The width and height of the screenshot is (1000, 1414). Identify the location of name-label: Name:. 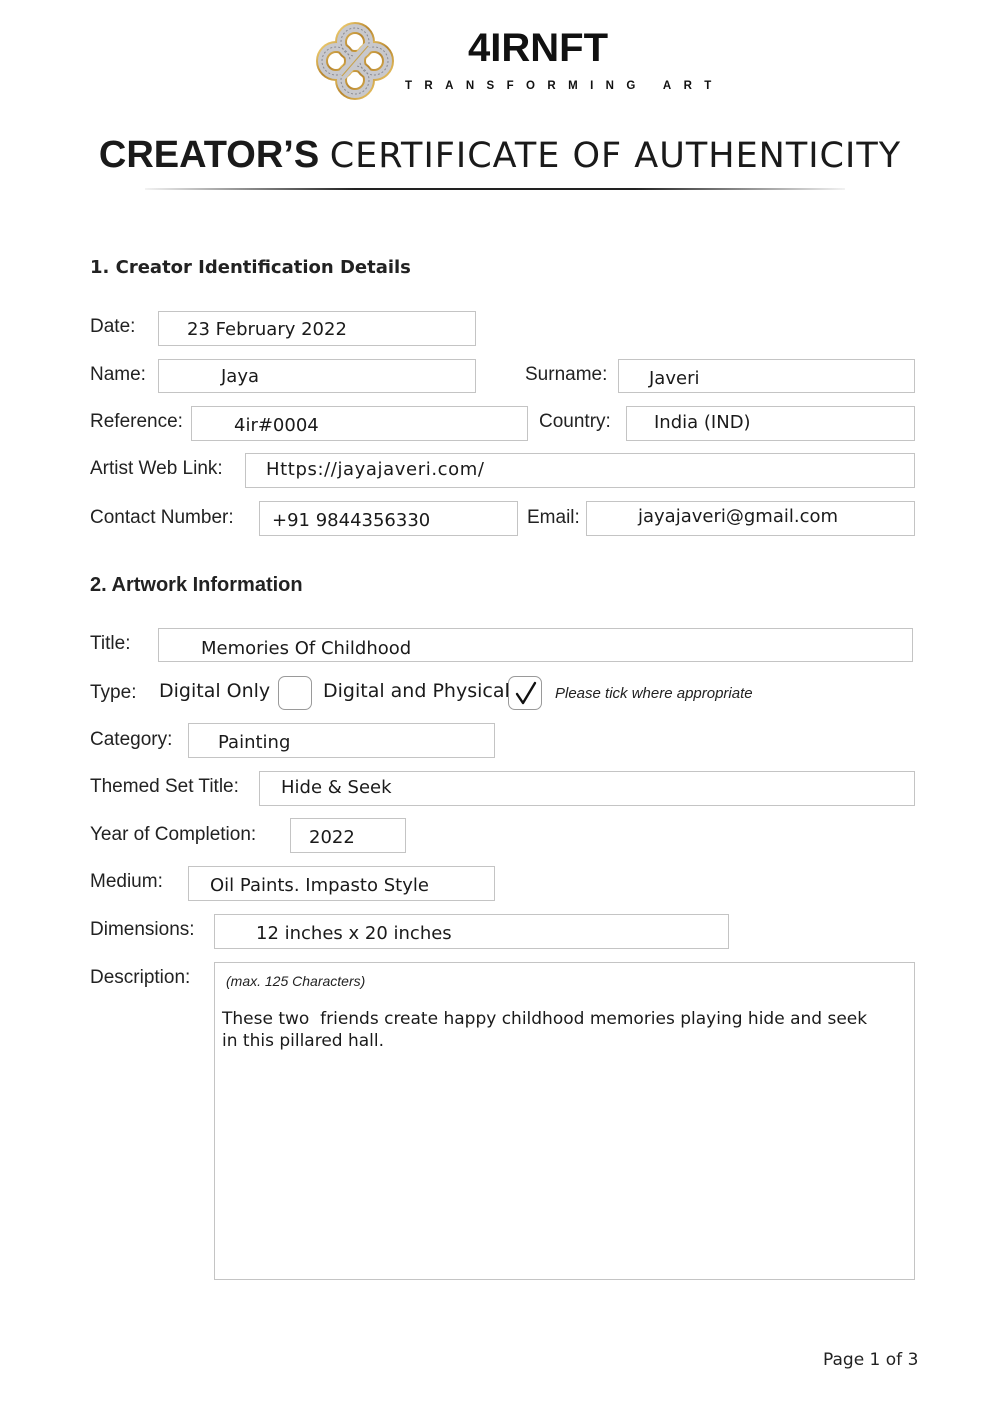
(118, 374).